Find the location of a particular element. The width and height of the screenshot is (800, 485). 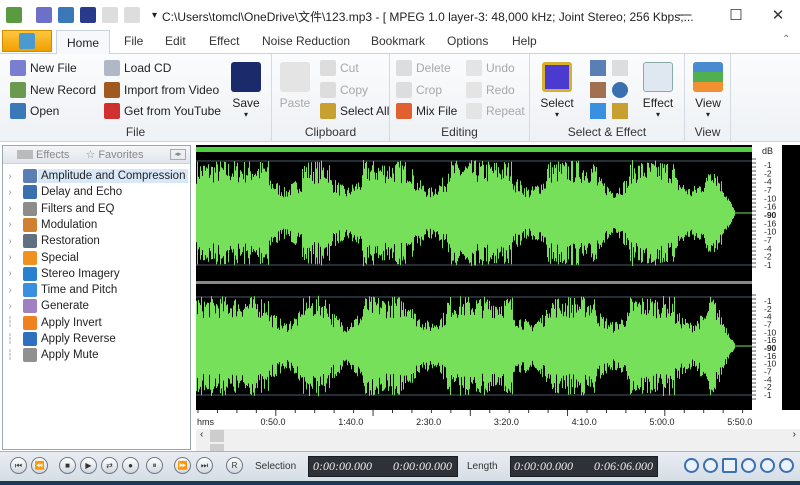

redo-icon is located at coordinates (132, 15).